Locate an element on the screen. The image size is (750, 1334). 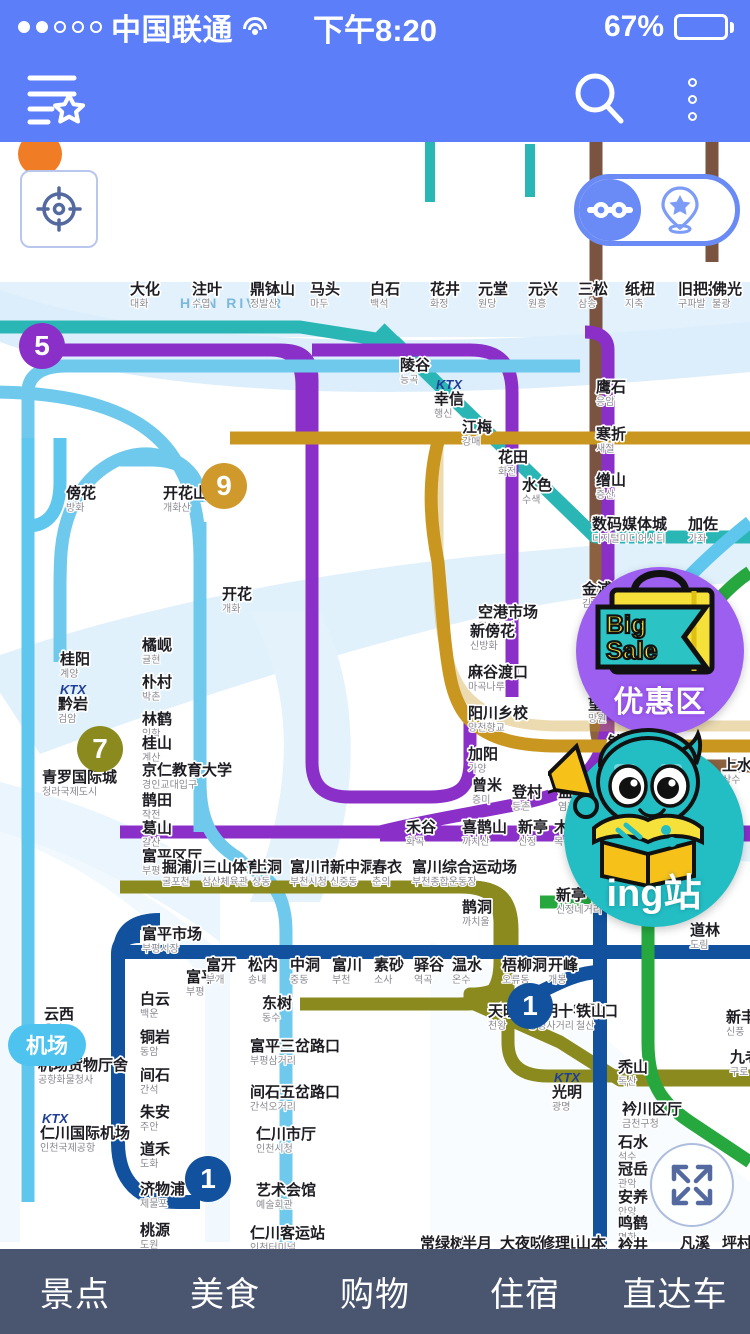
station-label: 石水石水석수석수 is located at coordinates (632, 1147).